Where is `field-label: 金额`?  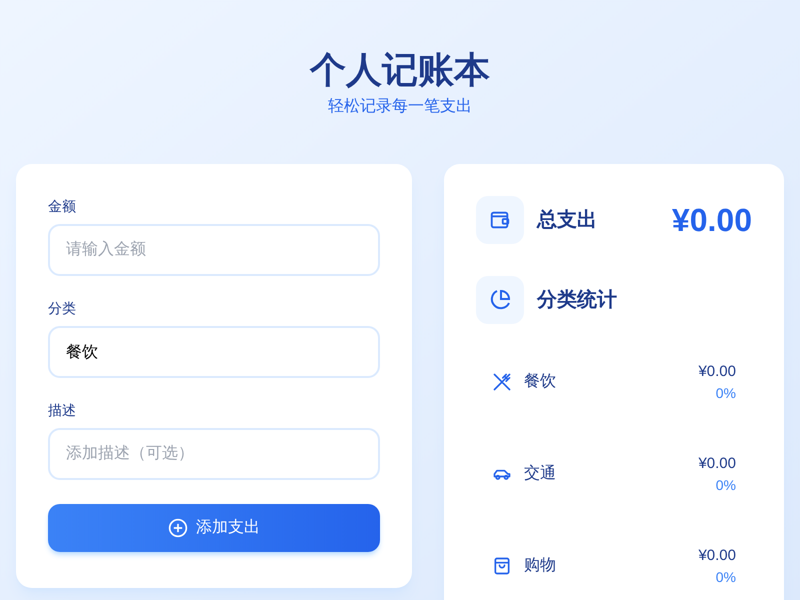 field-label: 金额 is located at coordinates (62, 206).